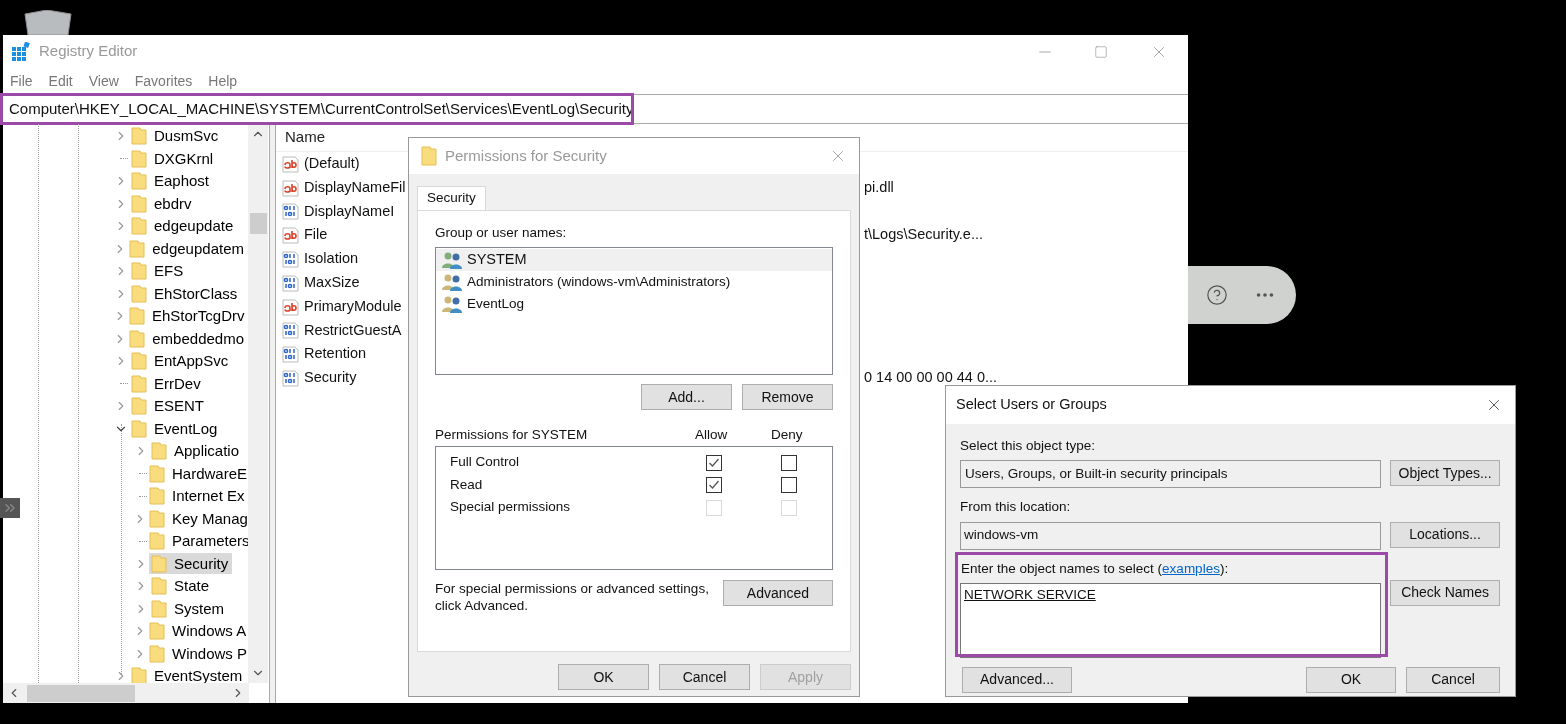  Describe the element at coordinates (511, 507) in the screenshot. I see `permission-name: Special permissions` at that location.